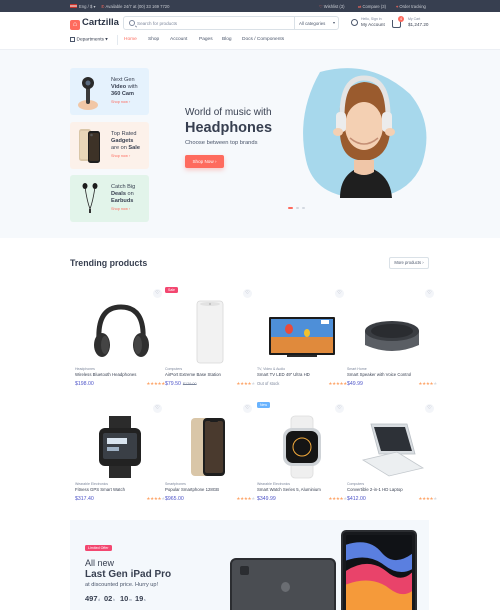  I want to click on product-price: $412.00, so click(356, 499).